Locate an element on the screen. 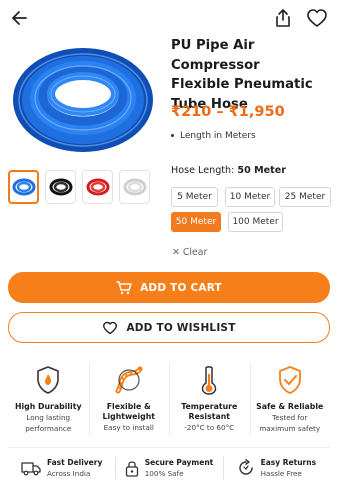 Image resolution: width=338 pixels, height=487 pixels. thumbnail-blue is located at coordinates (23, 187).